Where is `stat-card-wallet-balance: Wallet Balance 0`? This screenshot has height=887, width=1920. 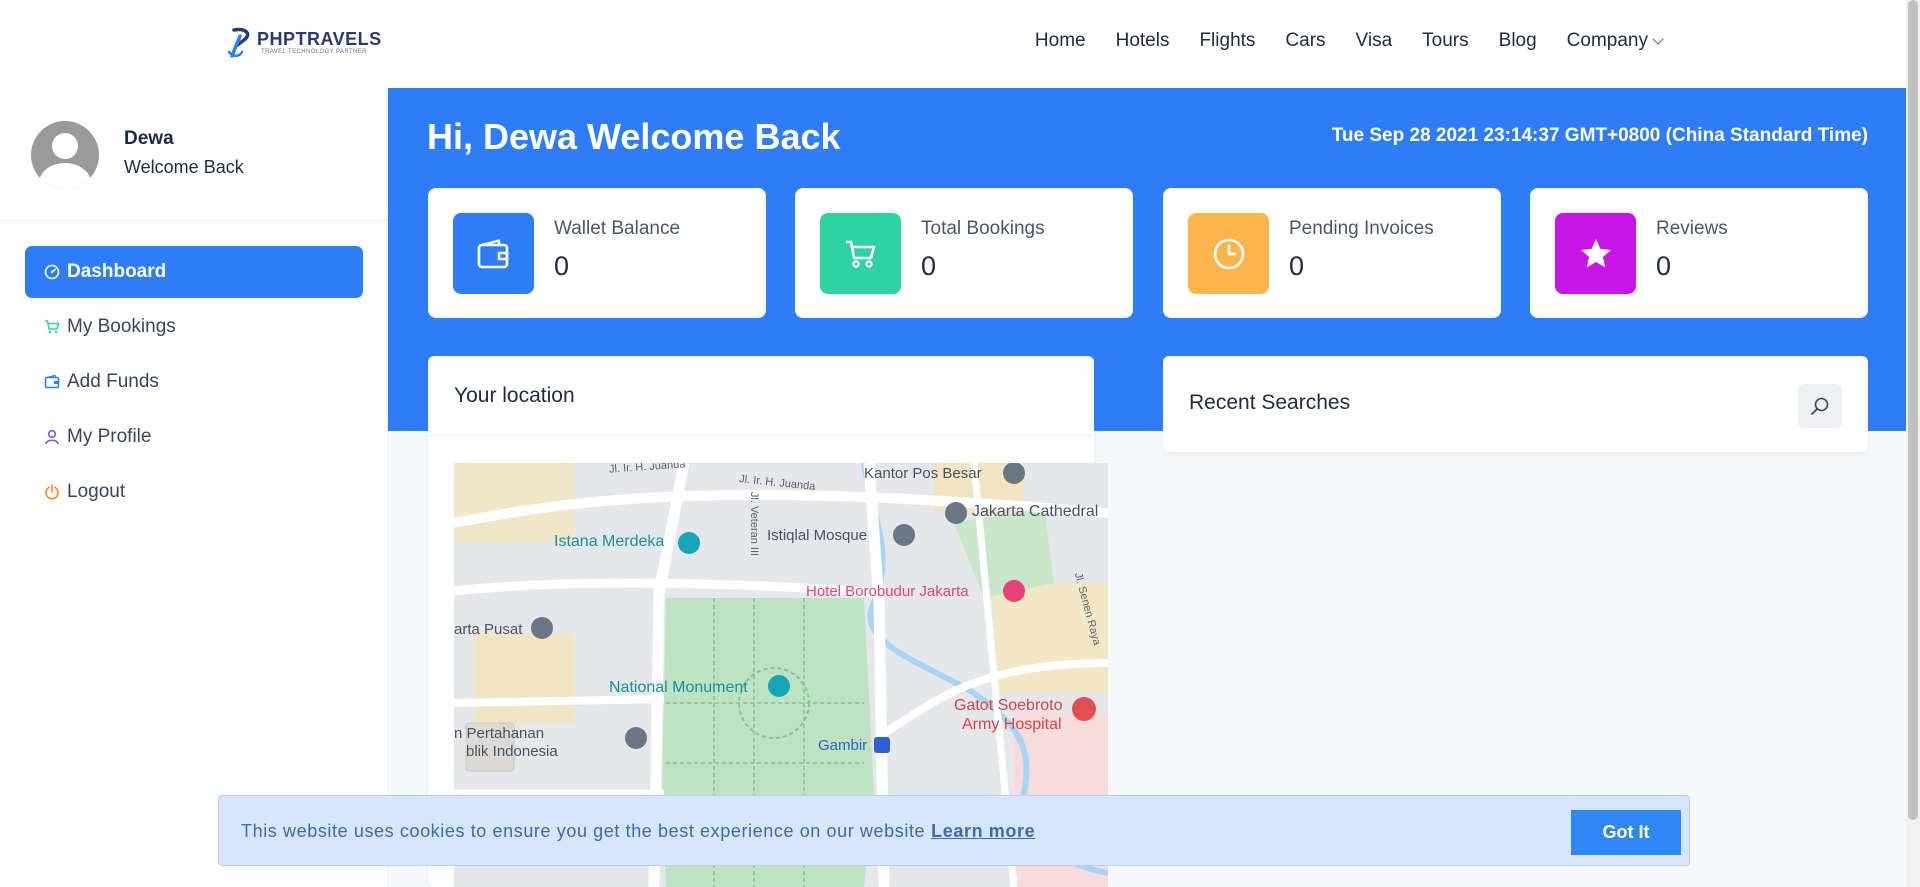 stat-card-wallet-balance: Wallet Balance 0 is located at coordinates (597, 253).